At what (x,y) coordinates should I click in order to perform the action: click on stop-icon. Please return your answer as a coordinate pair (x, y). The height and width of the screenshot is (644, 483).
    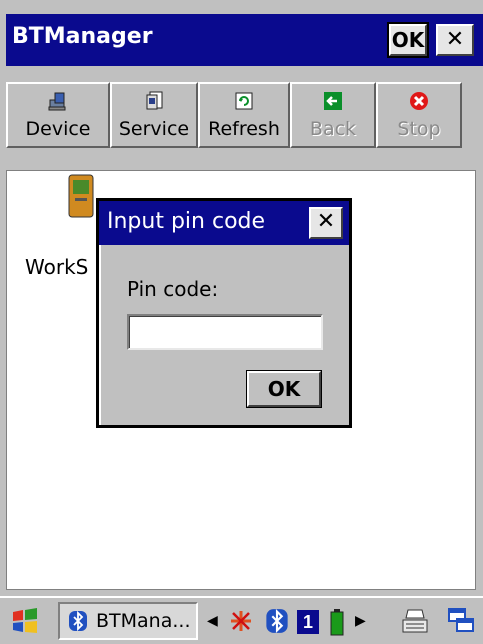
    Looking at the image, I should click on (419, 101).